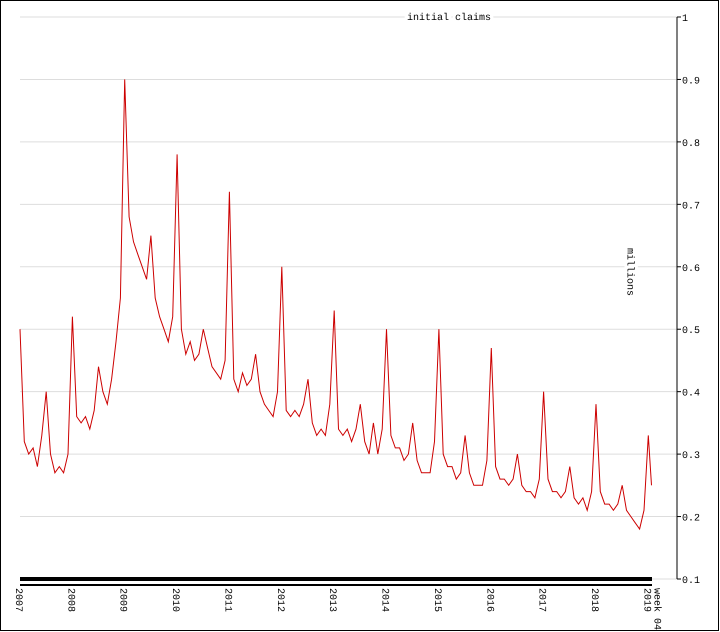 The width and height of the screenshot is (720, 632). What do you see at coordinates (449, 18) in the screenshot?
I see `chart-title: initial claims` at bounding box center [449, 18].